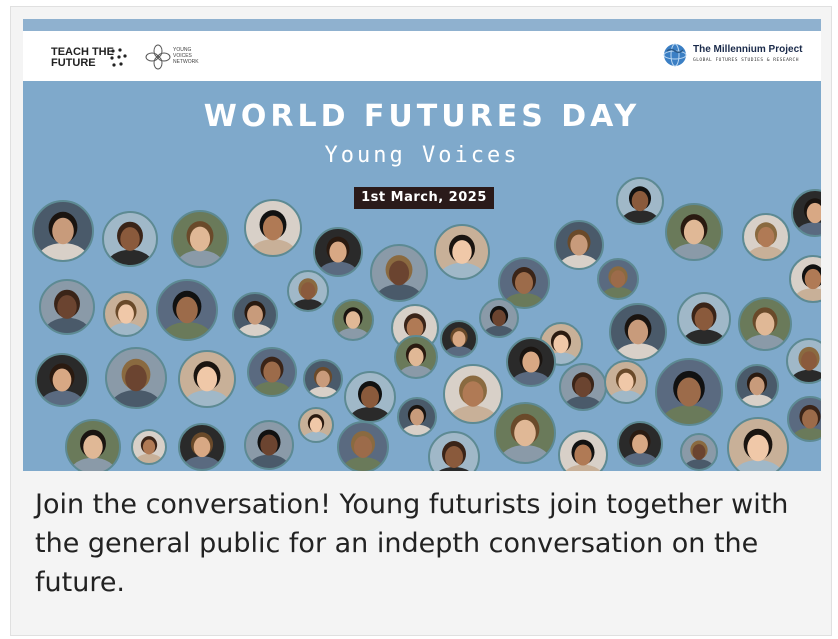  I want to click on event-subtitle: Young Voices, so click(422, 155).